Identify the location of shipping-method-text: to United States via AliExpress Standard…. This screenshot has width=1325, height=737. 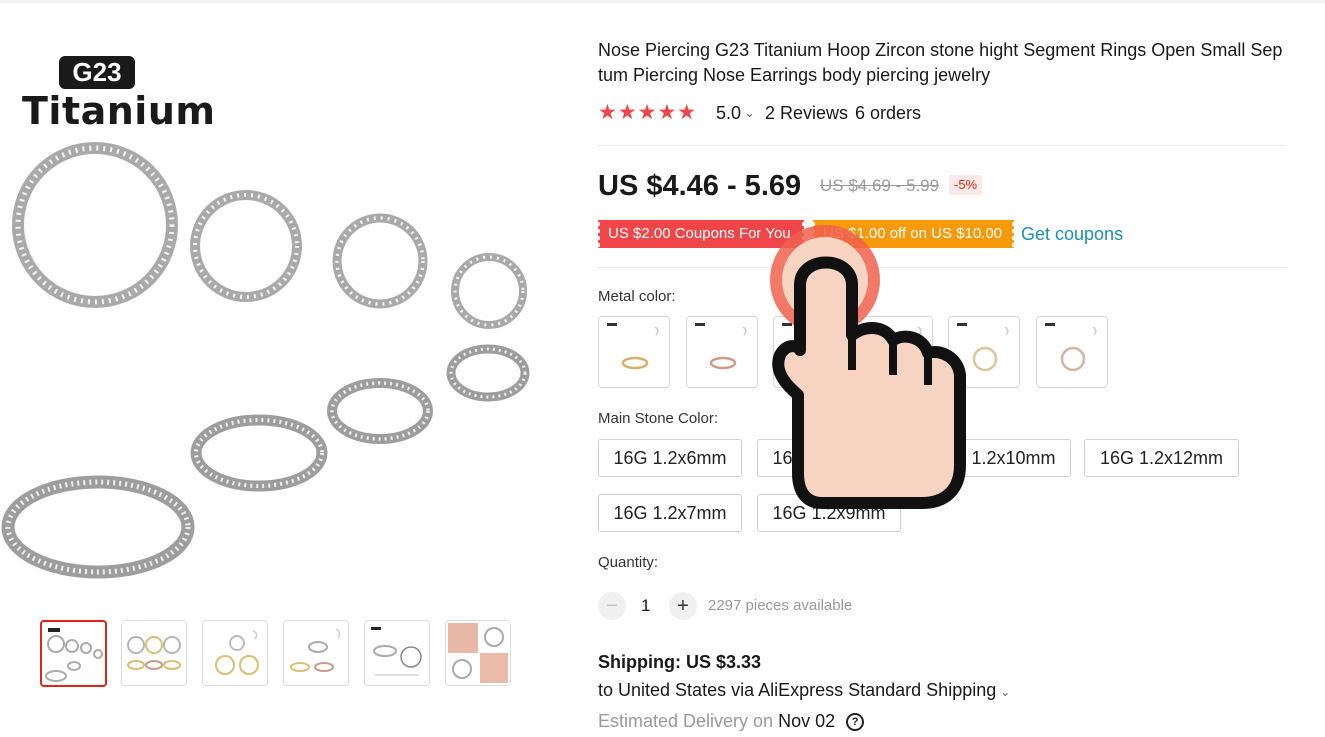
(797, 690).